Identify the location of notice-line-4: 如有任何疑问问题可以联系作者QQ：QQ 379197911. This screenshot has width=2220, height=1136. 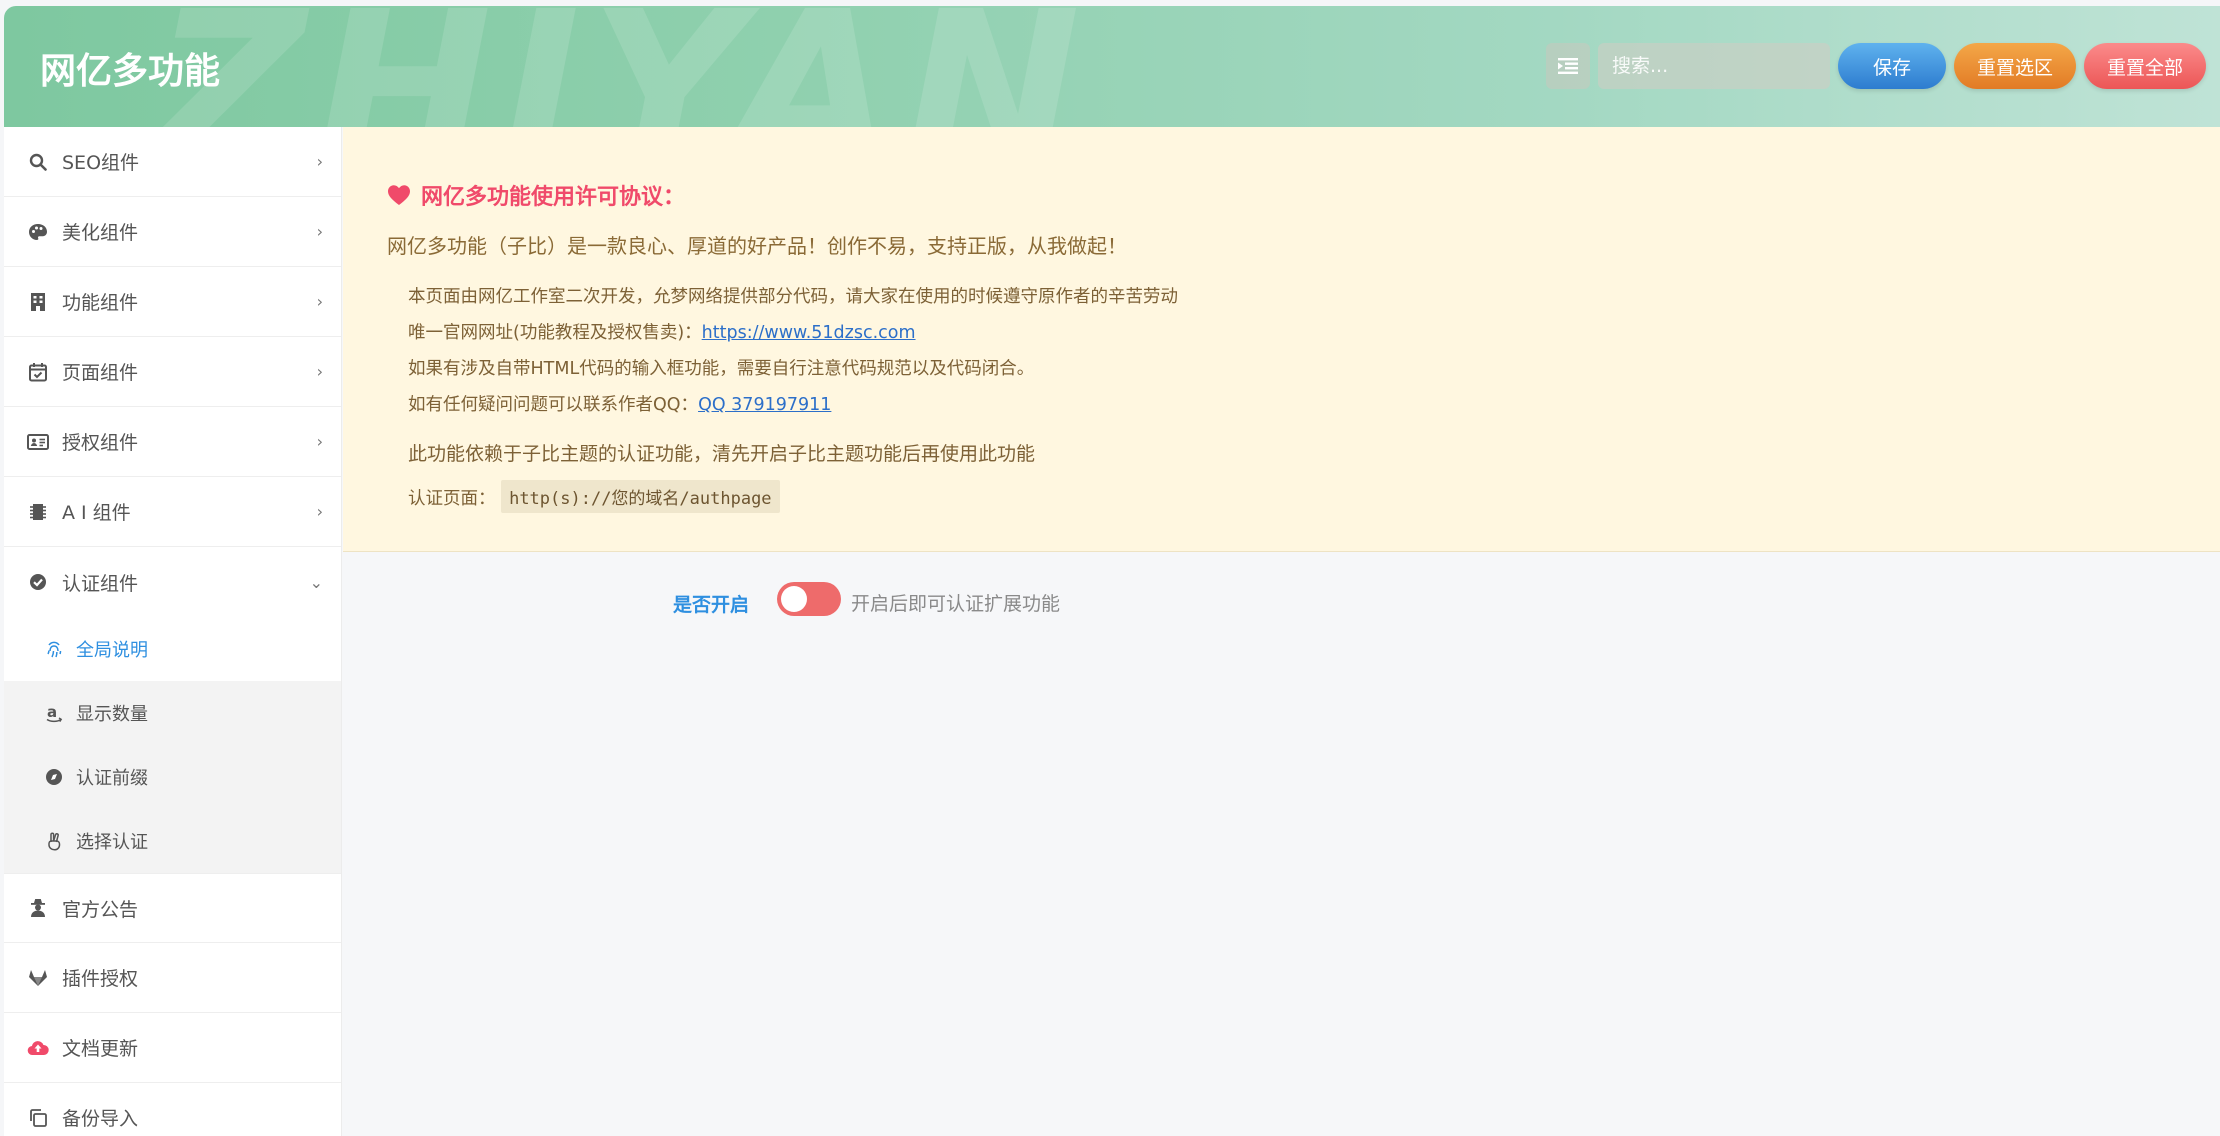
(619, 403).